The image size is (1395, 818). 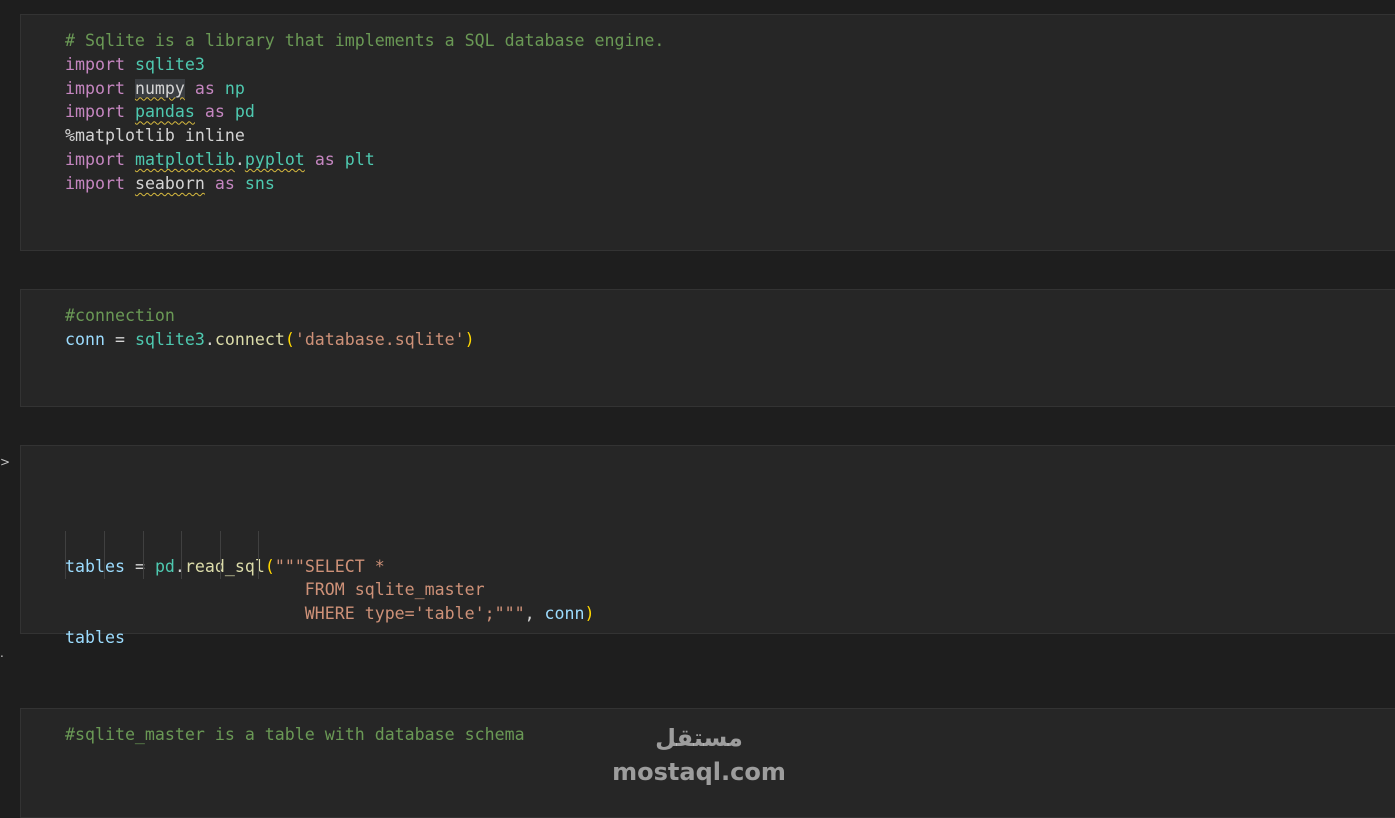 I want to click on code-token: pandas, so click(x=164, y=112).